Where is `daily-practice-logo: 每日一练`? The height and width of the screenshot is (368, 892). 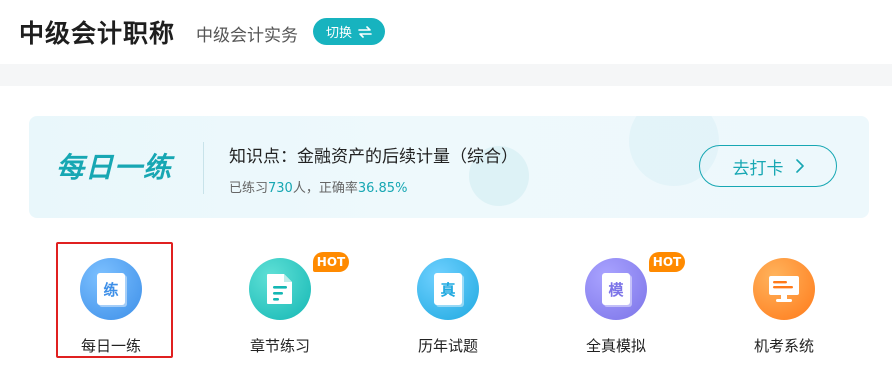 daily-practice-logo: 每日一练 is located at coordinates (114, 167).